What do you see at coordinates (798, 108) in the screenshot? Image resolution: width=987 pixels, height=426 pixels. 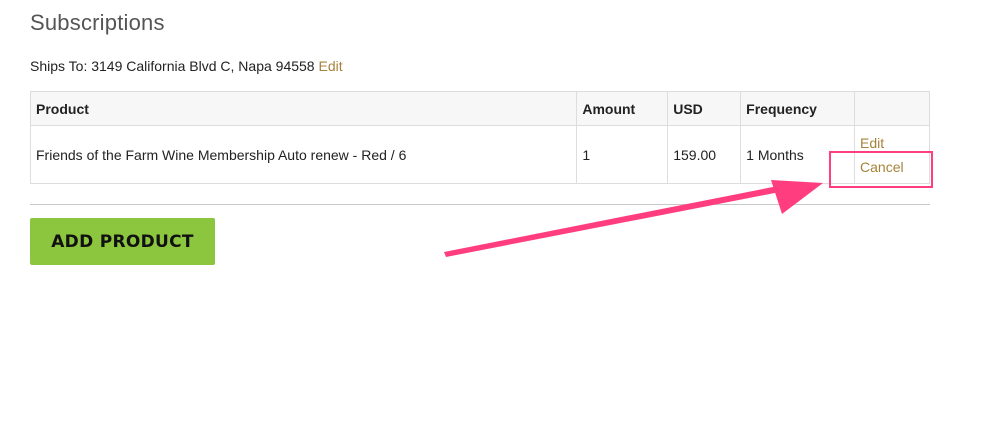 I see `header-frequency: Frequency` at bounding box center [798, 108].